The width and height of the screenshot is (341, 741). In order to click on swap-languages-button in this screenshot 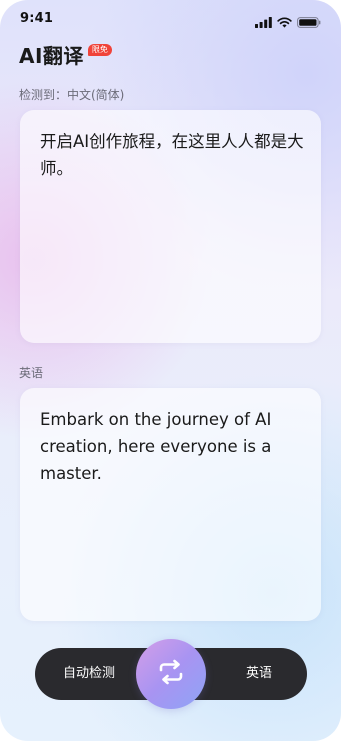, I will do `click(171, 674)`.